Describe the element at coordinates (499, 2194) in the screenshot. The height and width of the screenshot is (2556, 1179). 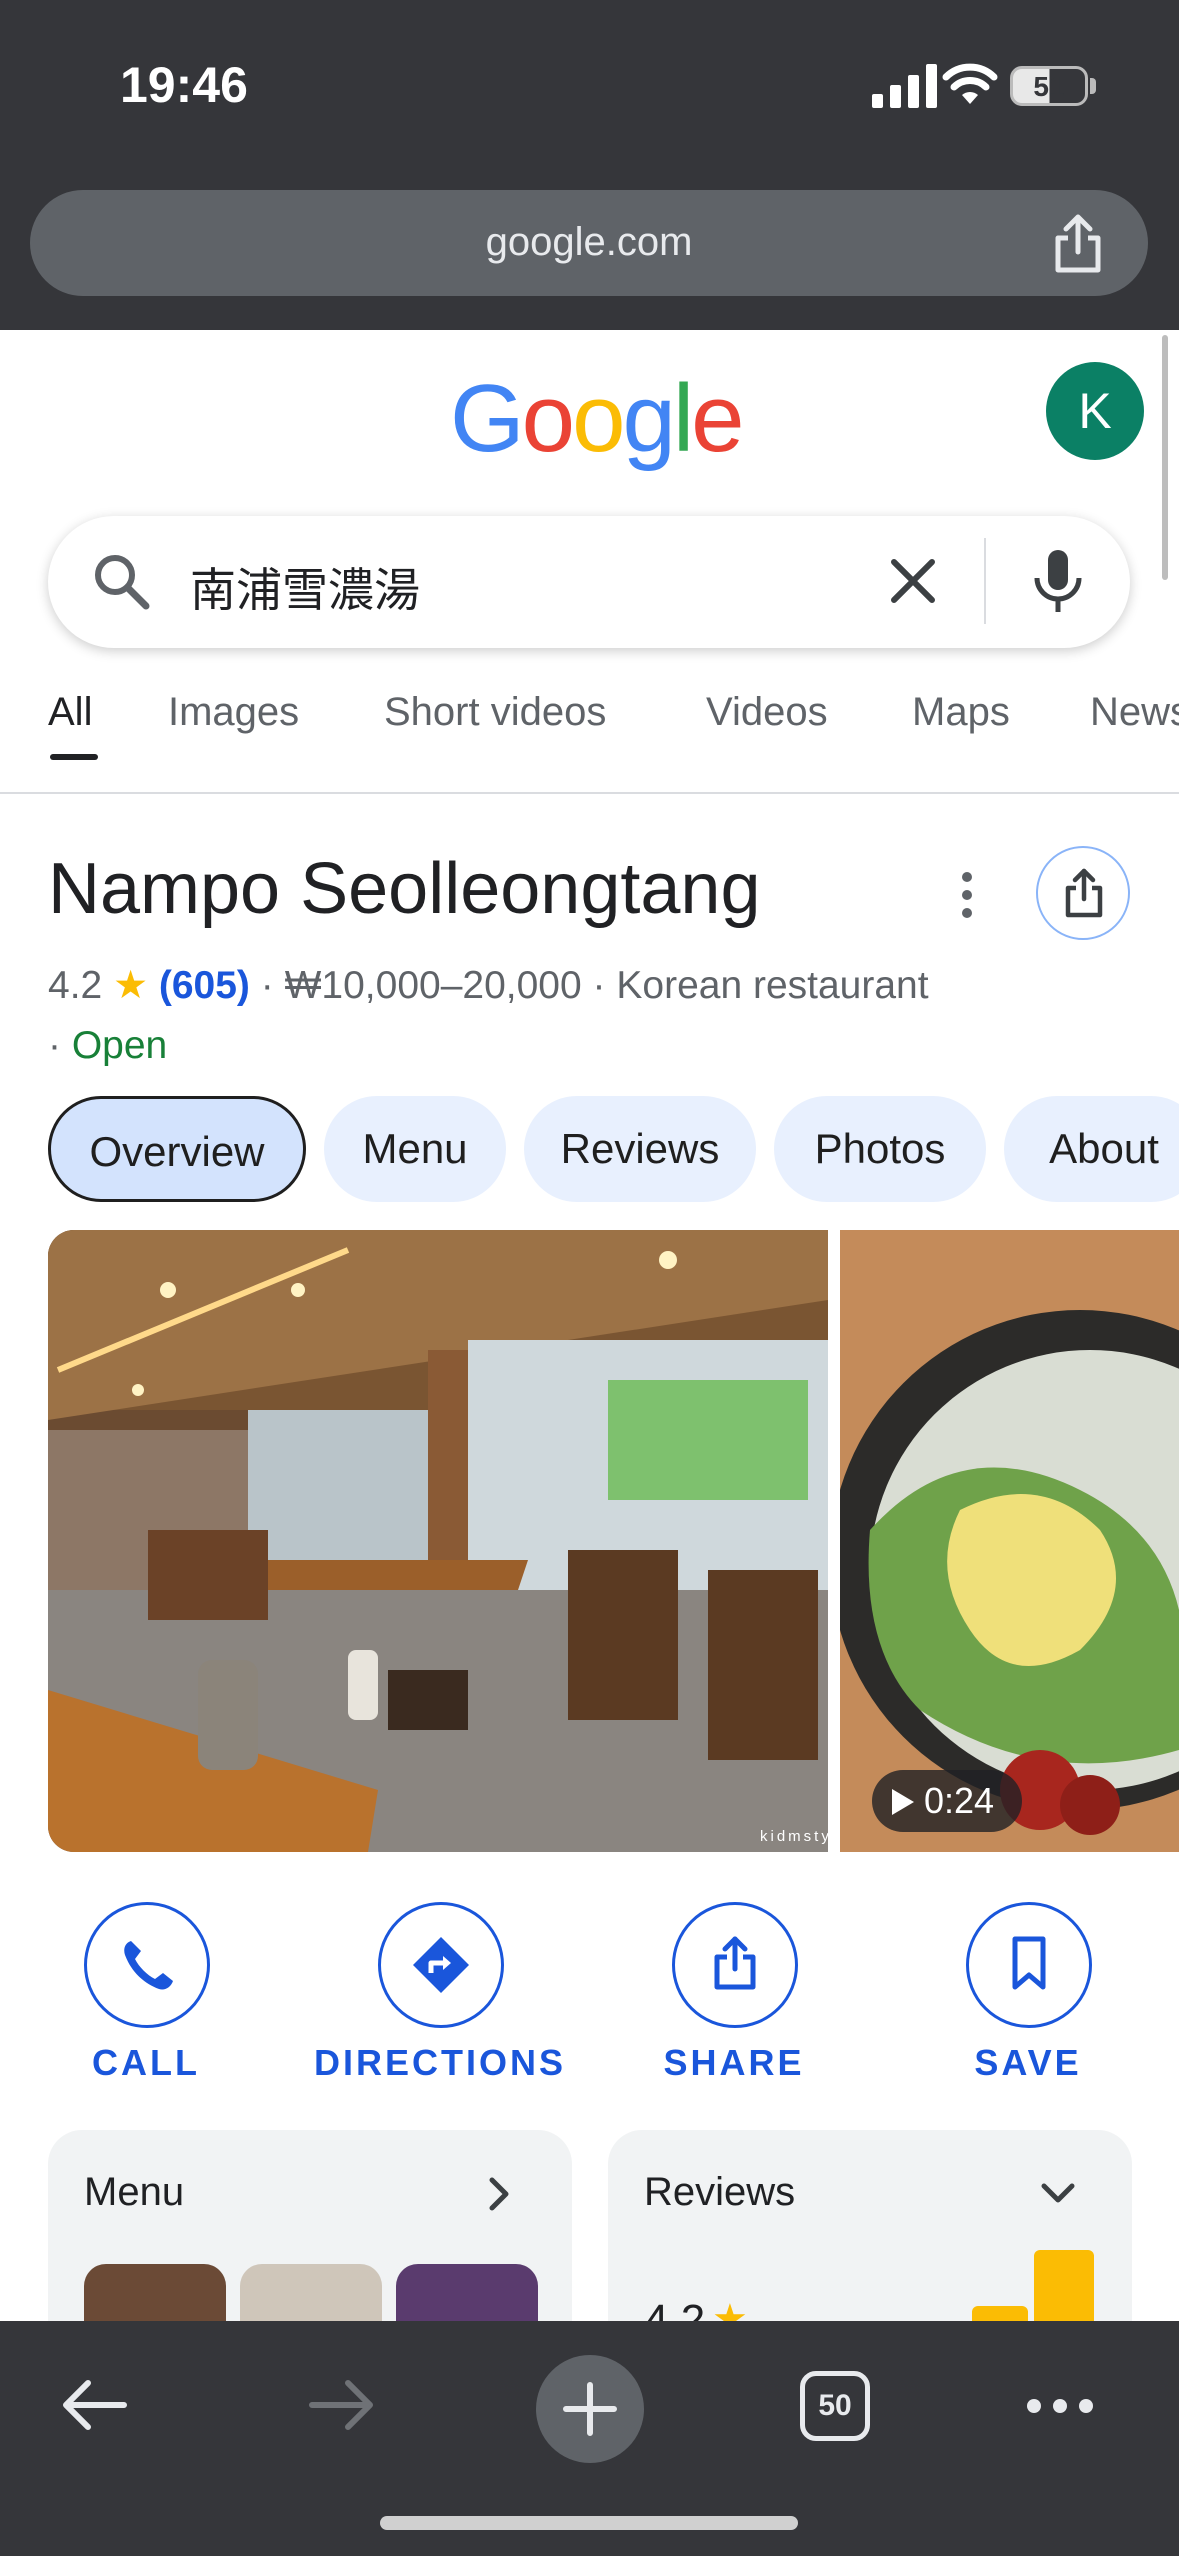
I see `chevron-right-icon` at that location.